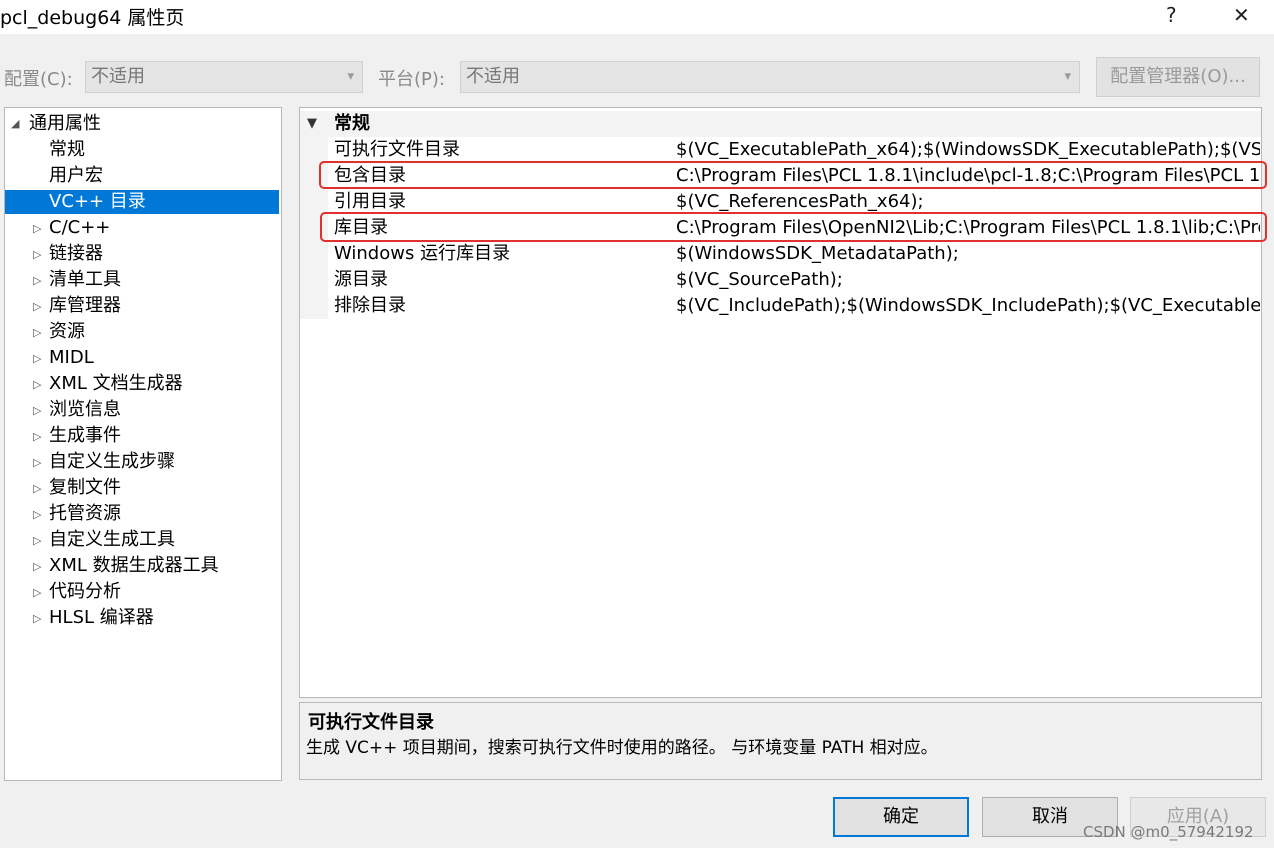 The image size is (1274, 851). I want to click on property-value: $(WindowsSDK_MetadataPath);, so click(968, 254).